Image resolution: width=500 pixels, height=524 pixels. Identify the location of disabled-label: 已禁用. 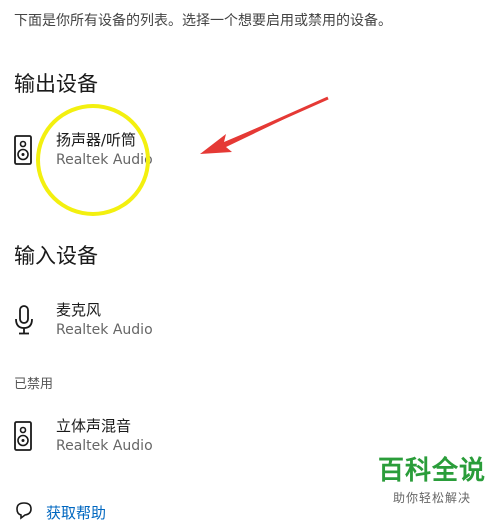
(34, 384).